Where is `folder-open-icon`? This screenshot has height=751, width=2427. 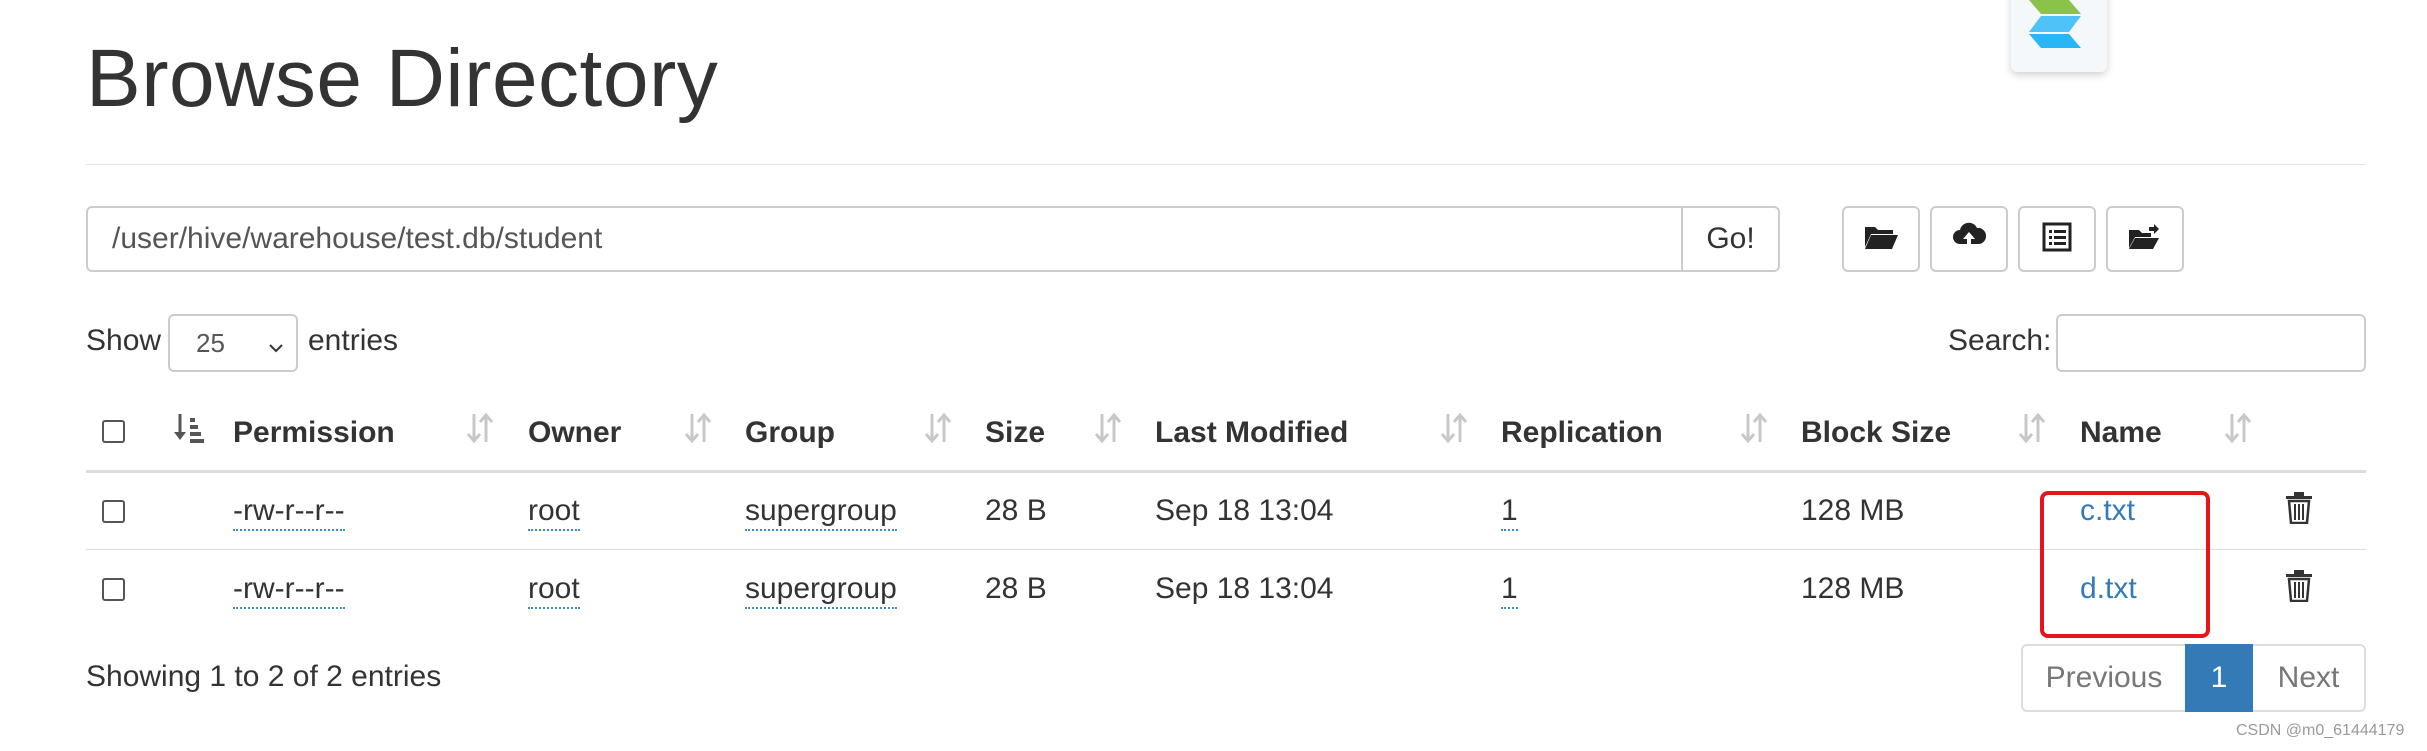 folder-open-icon is located at coordinates (1881, 239).